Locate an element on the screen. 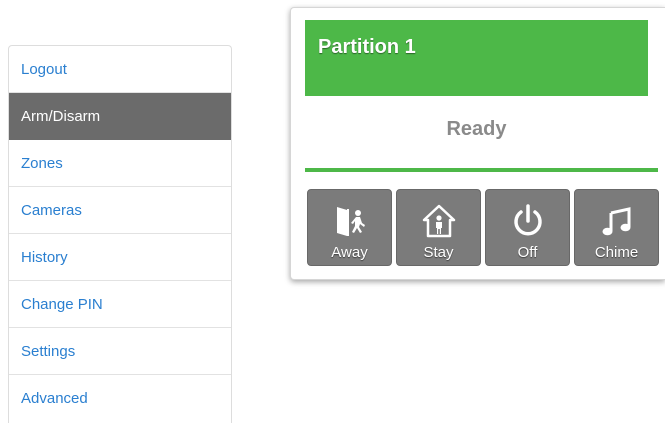 The height and width of the screenshot is (423, 665). sidebar-item-arm-disarm: Arm/Disarm is located at coordinates (120, 116).